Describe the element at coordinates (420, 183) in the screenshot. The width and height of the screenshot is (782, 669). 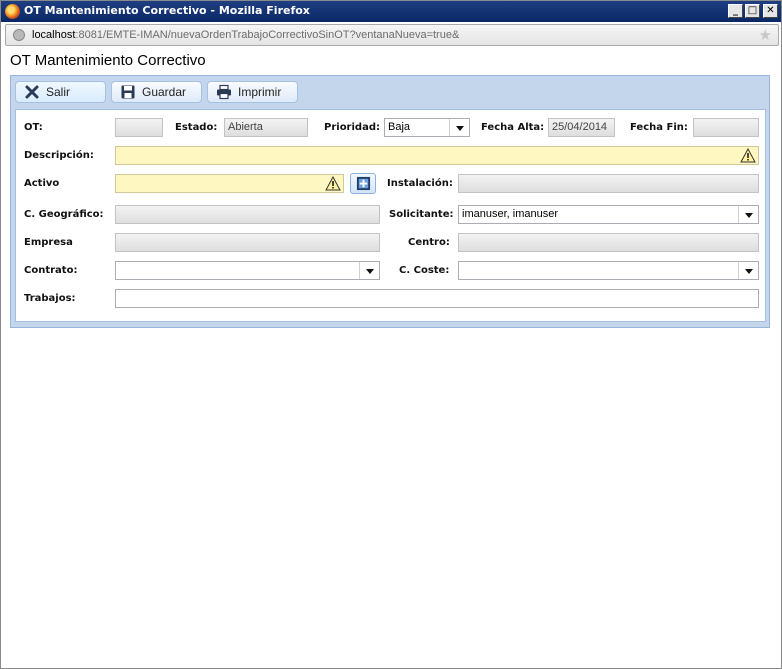
I see `instalacion-label: Instalación:` at that location.